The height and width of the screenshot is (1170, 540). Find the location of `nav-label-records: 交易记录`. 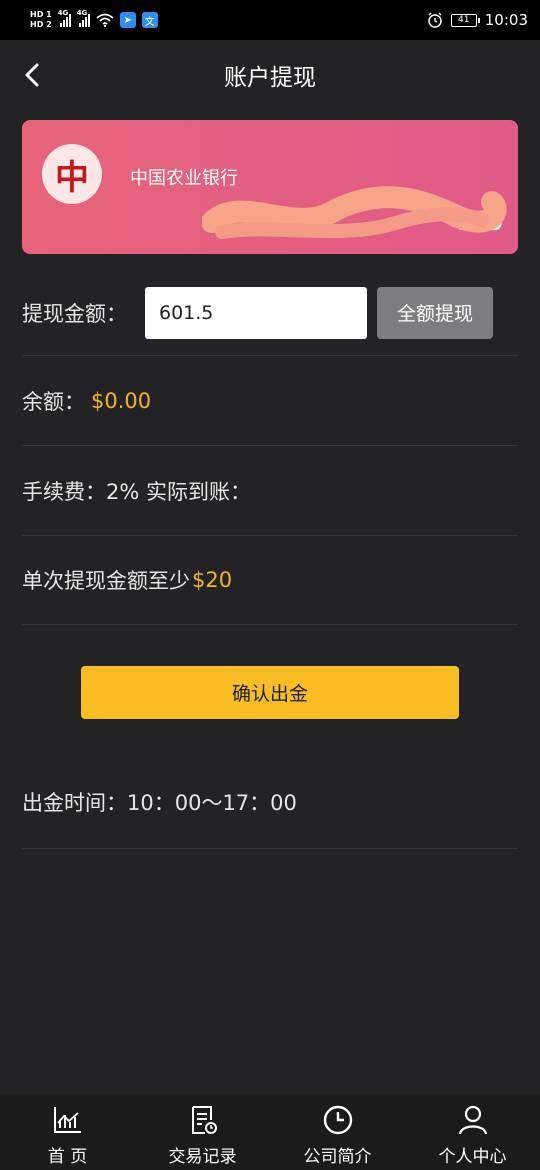

nav-label-records: 交易记录 is located at coordinates (202, 1157).